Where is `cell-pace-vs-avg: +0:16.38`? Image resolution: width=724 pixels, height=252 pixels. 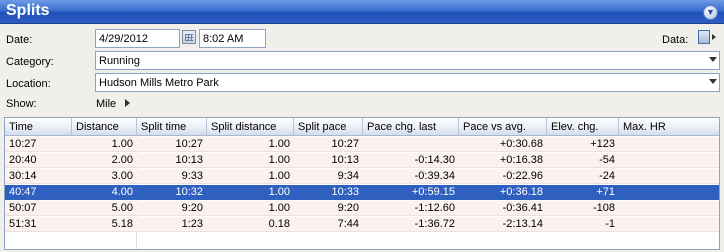 cell-pace-vs-avg: +0:16.38 is located at coordinates (521, 160).